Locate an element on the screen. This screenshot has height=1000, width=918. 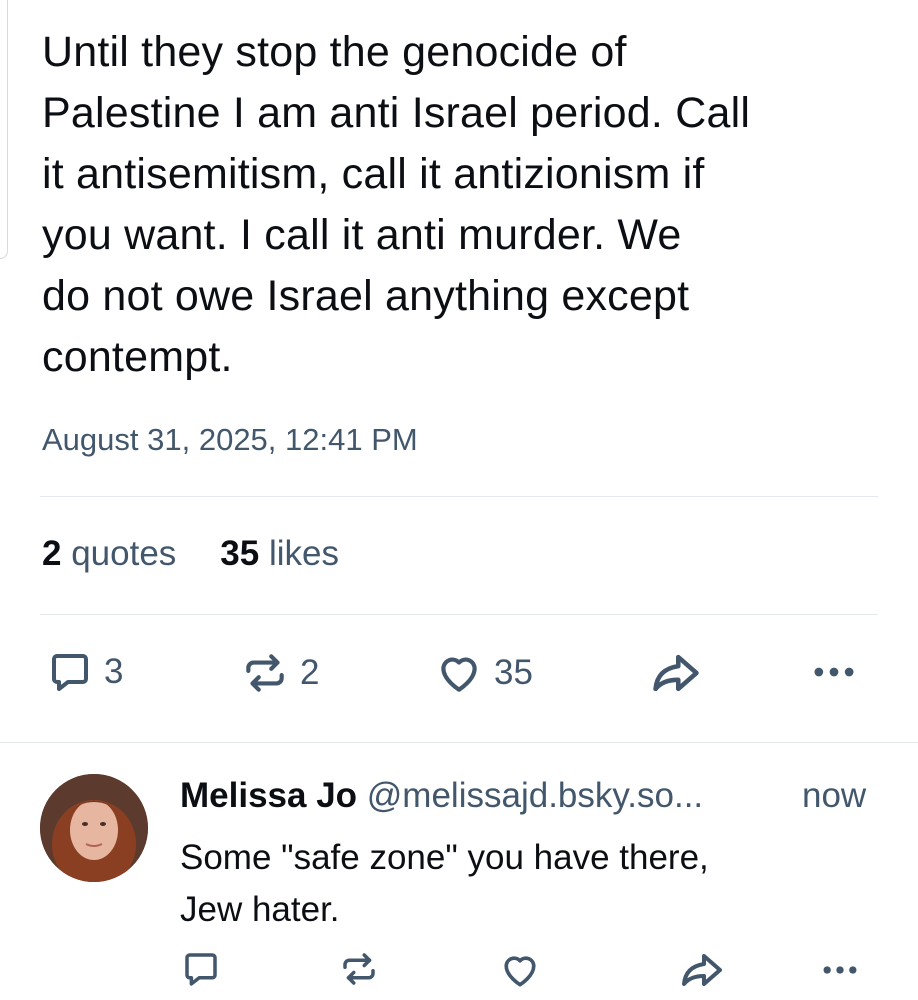
repost-count: 2 is located at coordinates (310, 672).